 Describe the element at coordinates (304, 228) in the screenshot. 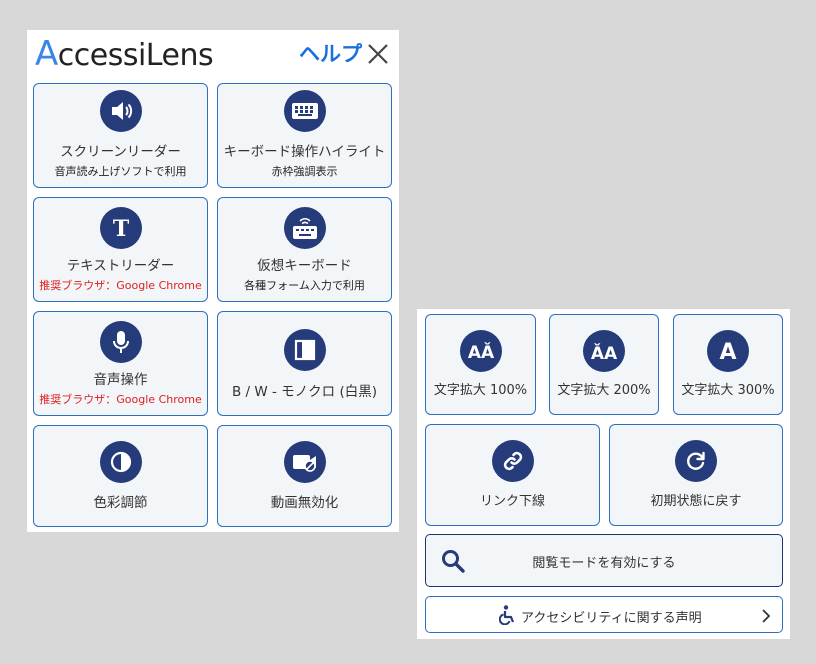

I see `virtual-keyboard-icon` at that location.